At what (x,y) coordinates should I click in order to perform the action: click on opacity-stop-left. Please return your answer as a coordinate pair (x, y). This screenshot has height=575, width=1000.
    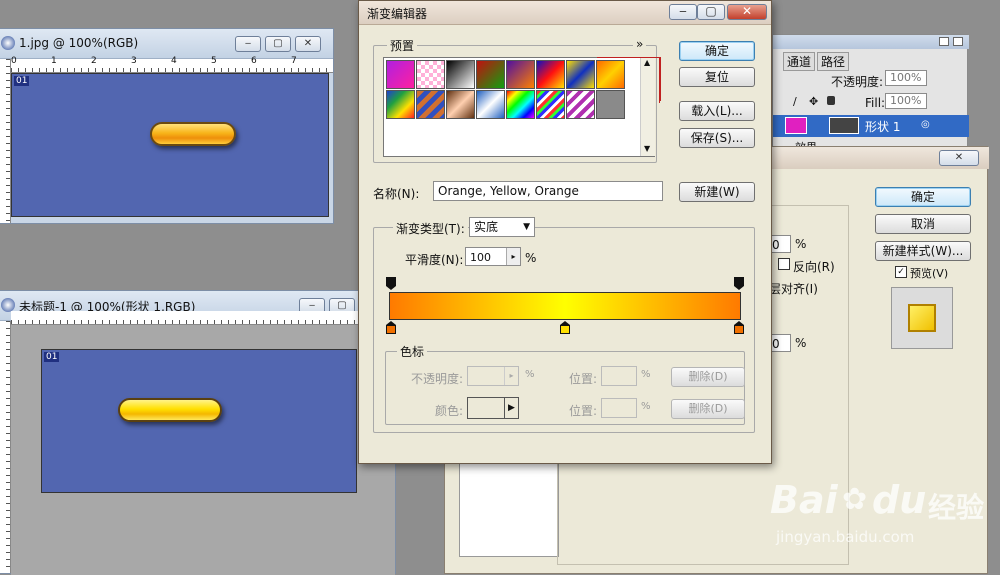
    Looking at the image, I should click on (391, 283).